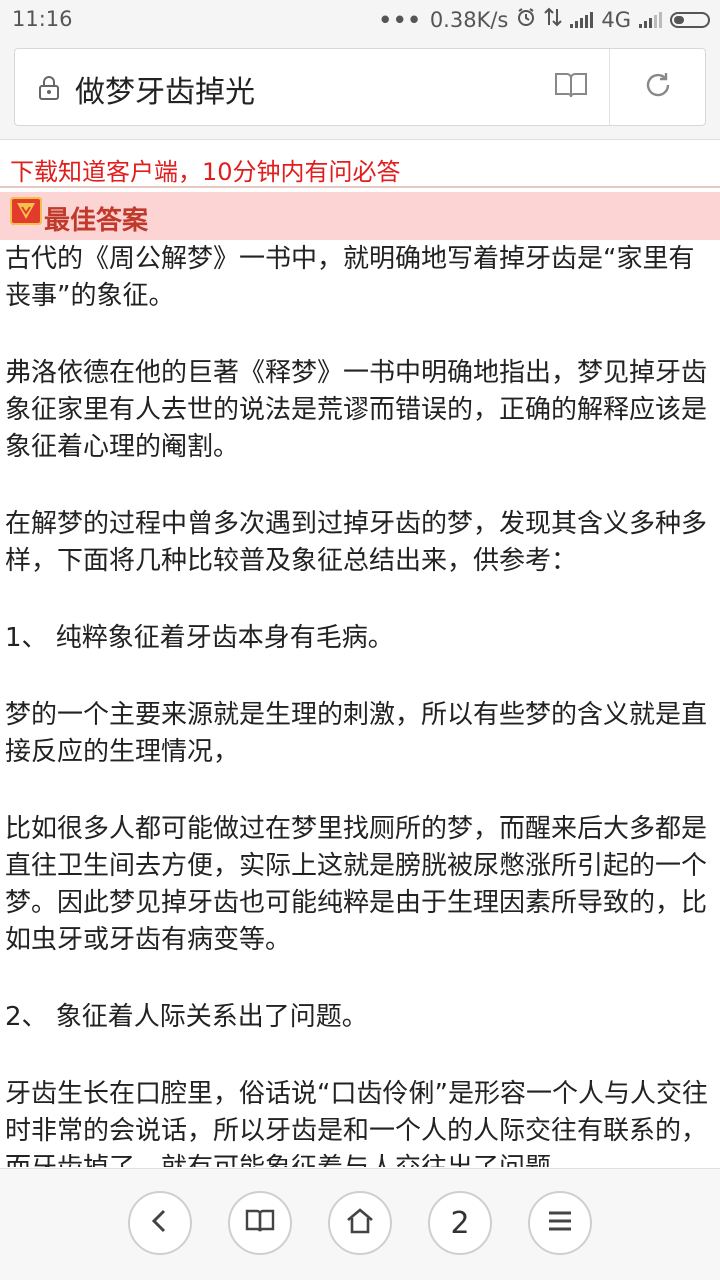 The width and height of the screenshot is (720, 1280). I want to click on menu-icon, so click(560, 1223).